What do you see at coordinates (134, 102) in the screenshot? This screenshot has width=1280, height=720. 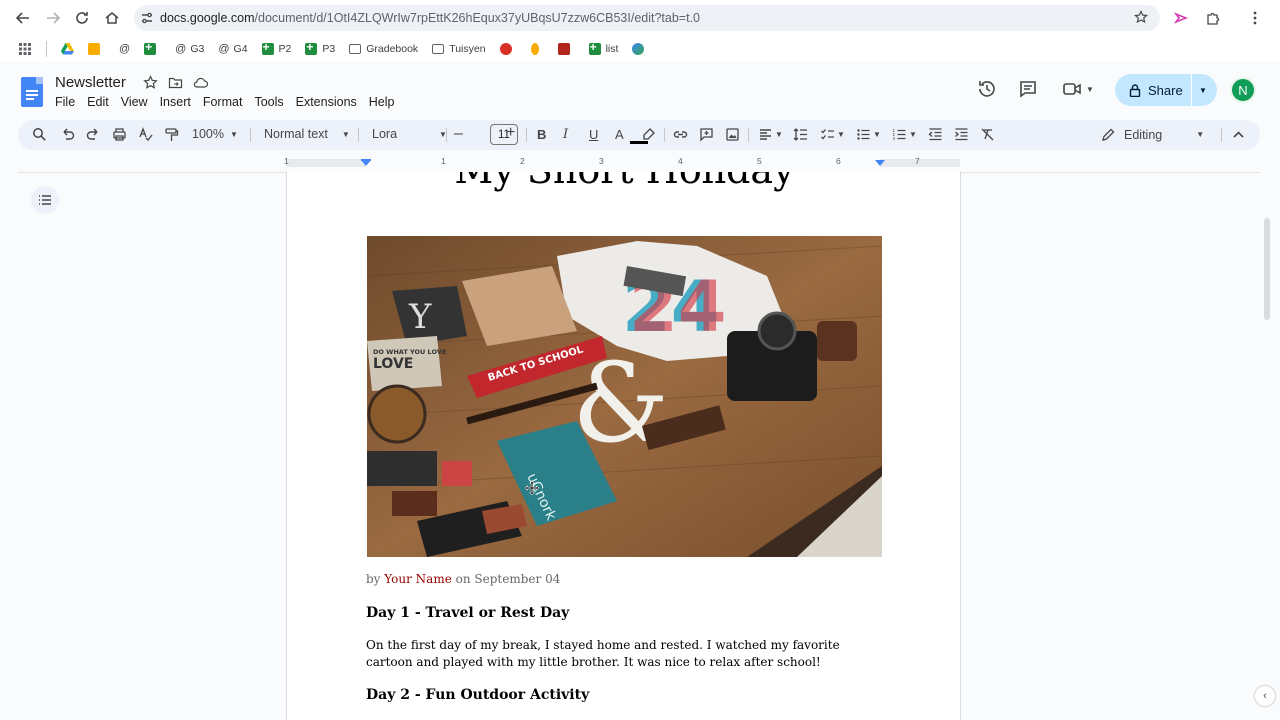 I see `menu-view: View` at bounding box center [134, 102].